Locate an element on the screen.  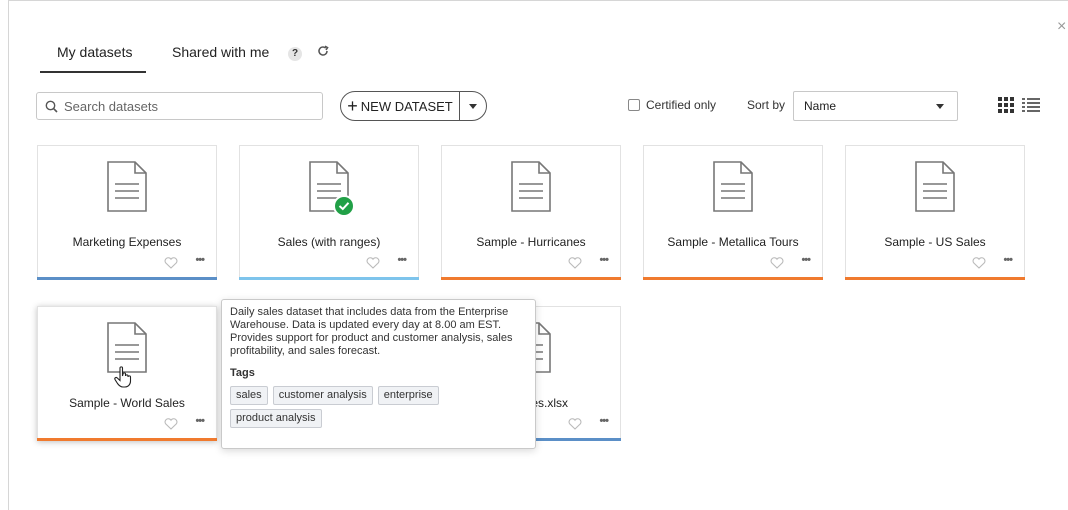
new-dataset-dropdown is located at coordinates (473, 106).